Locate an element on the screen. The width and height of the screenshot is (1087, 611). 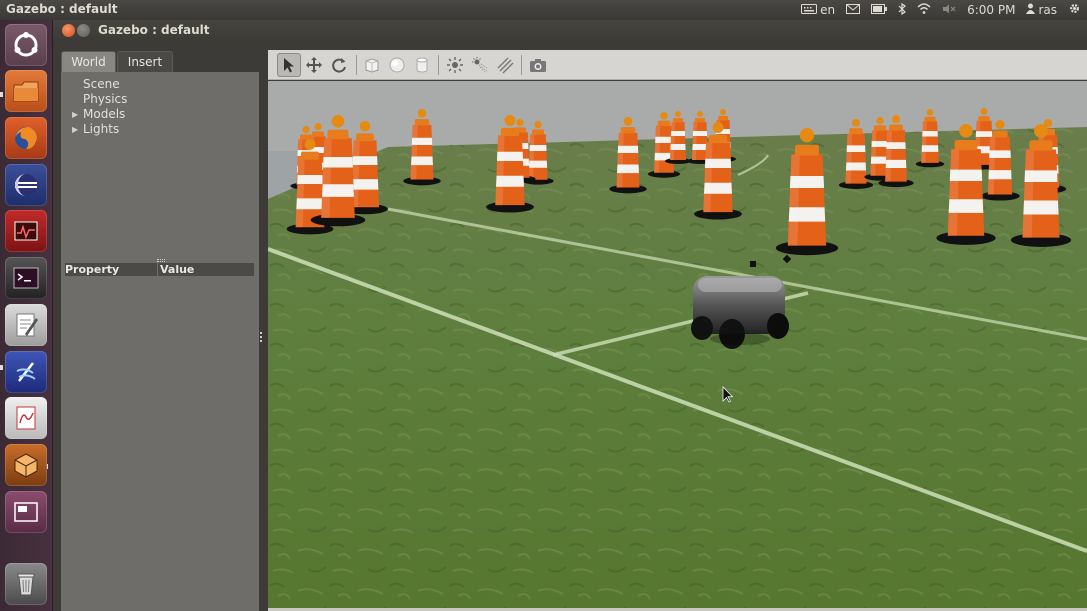
wifi-icon is located at coordinates (924, 10).